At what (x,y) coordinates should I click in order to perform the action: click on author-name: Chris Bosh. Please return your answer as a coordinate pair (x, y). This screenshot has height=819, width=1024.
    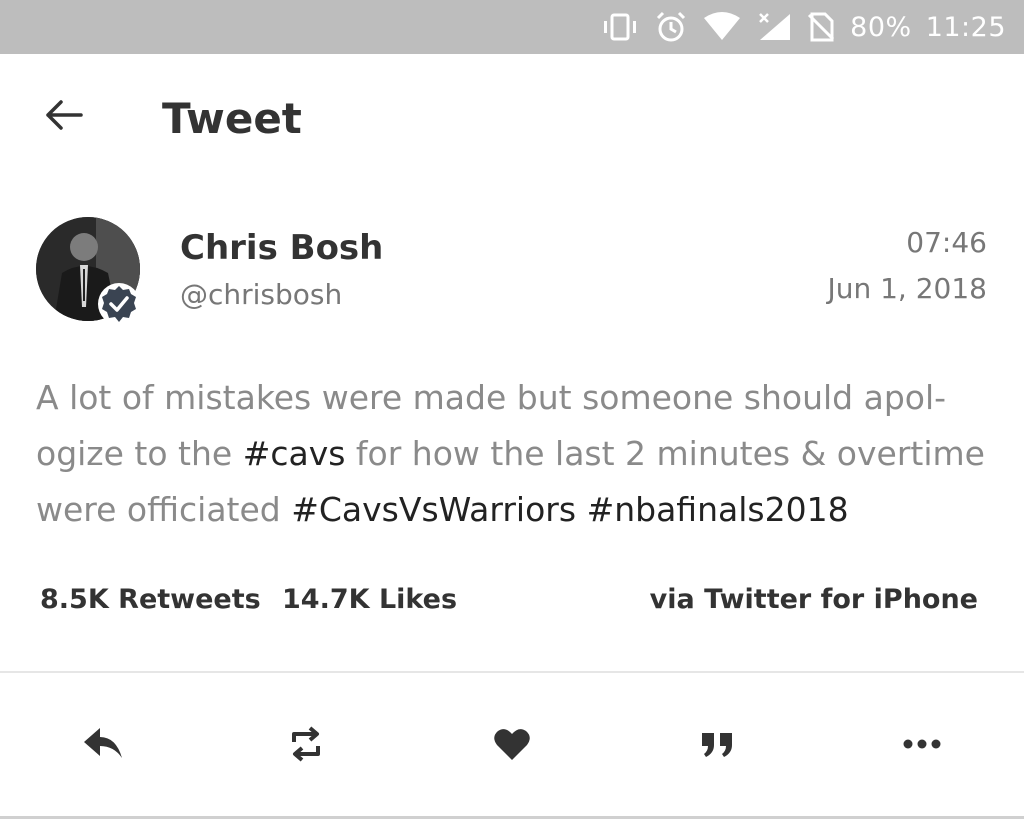
    Looking at the image, I should click on (281, 248).